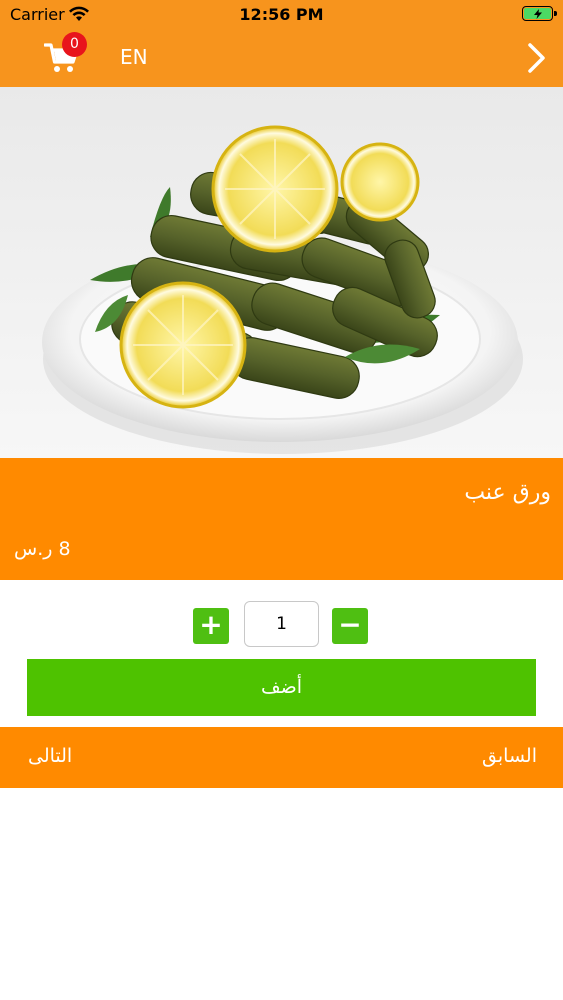 This screenshot has height=1000, width=563. What do you see at coordinates (537, 58) in the screenshot?
I see `chevron-right-icon` at bounding box center [537, 58].